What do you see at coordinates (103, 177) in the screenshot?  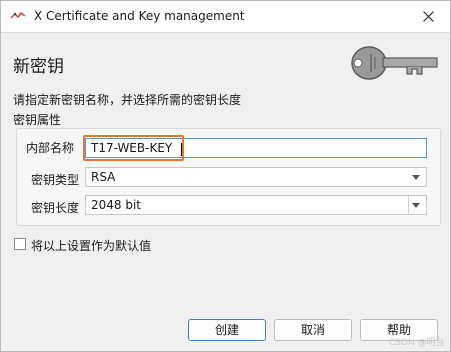 I see `key-type-value: RSA` at bounding box center [103, 177].